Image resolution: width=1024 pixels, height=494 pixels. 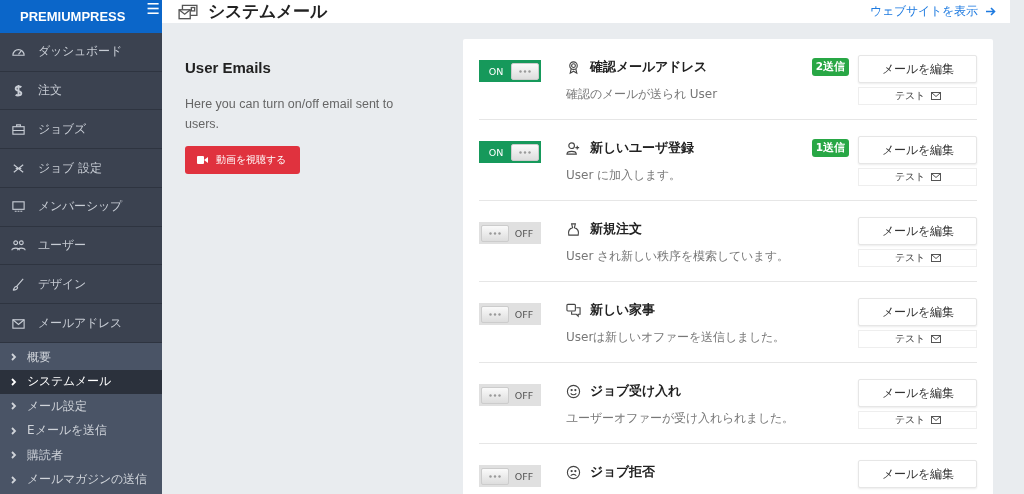 What do you see at coordinates (153, 9) in the screenshot?
I see `menu-icon: ☰` at bounding box center [153, 9].